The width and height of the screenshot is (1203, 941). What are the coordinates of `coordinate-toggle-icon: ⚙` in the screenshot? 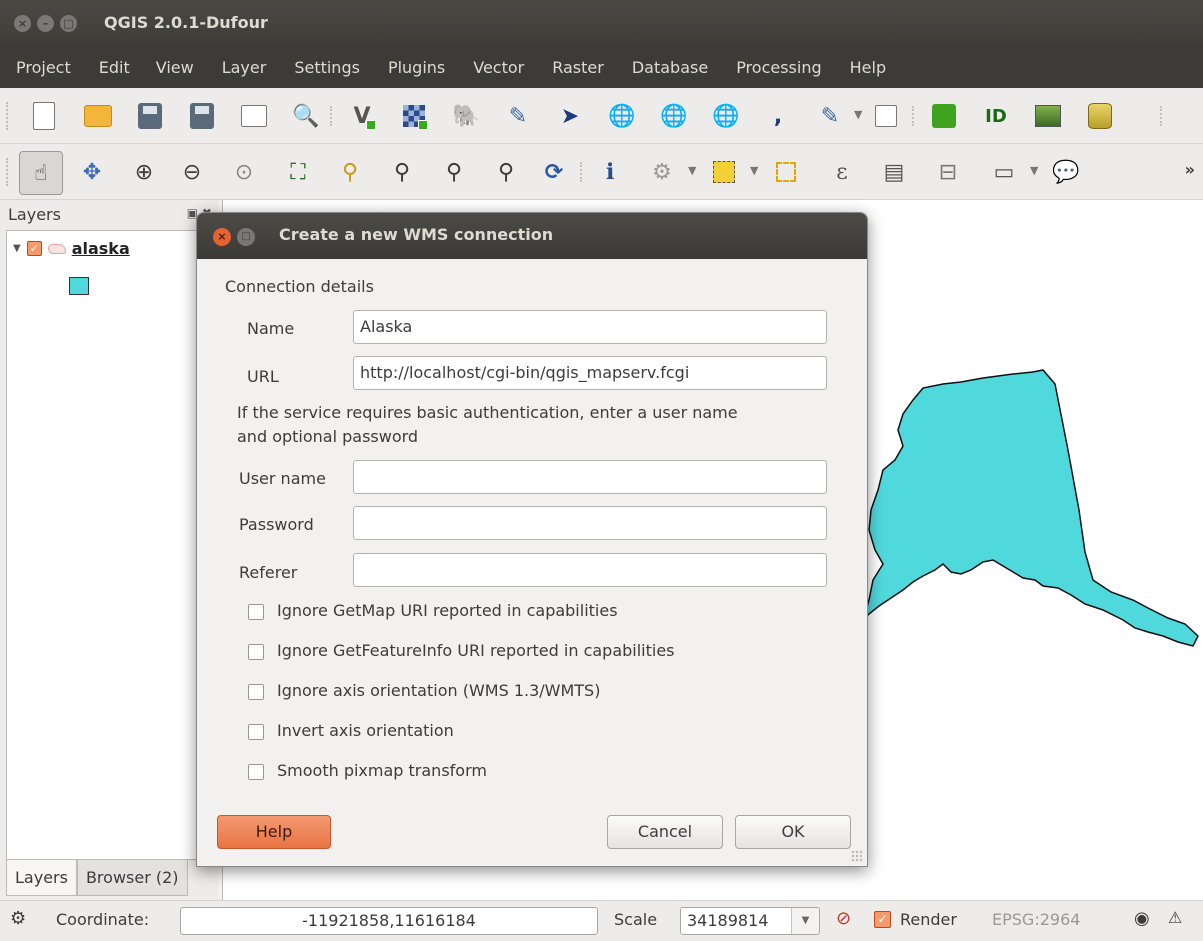 It's located at (18, 918).